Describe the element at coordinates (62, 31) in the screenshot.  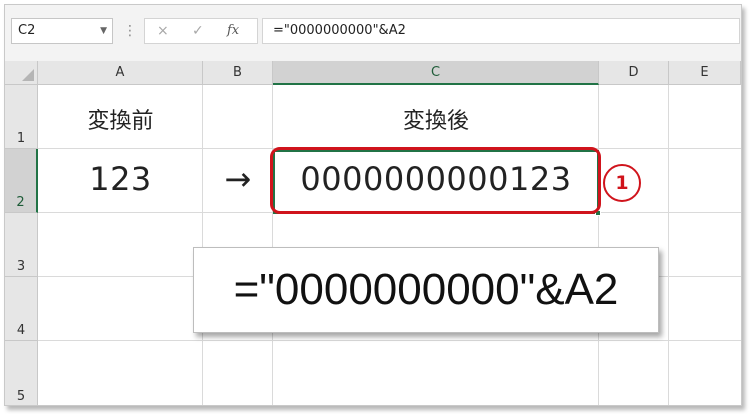
I see `name-box: C2 ▼` at that location.